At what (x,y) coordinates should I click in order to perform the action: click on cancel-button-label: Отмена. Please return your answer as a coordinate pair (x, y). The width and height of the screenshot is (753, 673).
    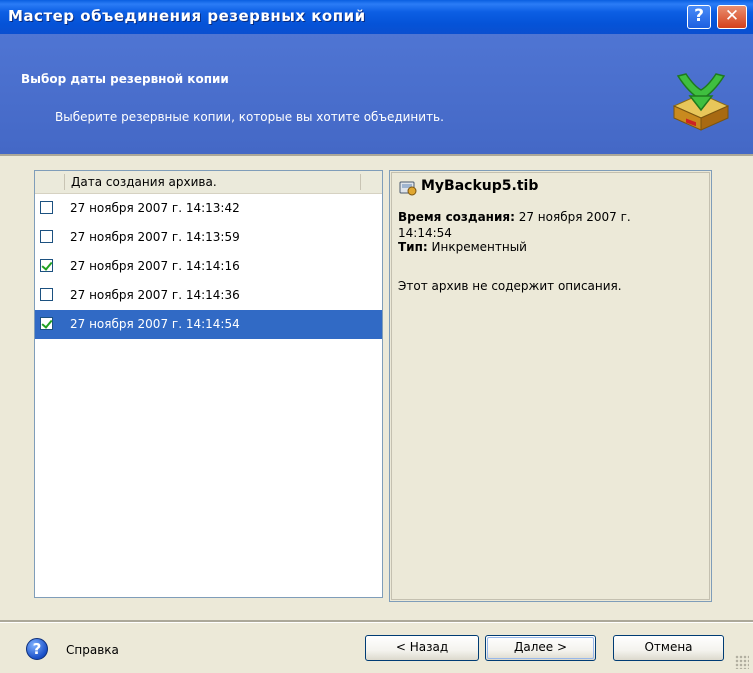
    Looking at the image, I should click on (668, 647).